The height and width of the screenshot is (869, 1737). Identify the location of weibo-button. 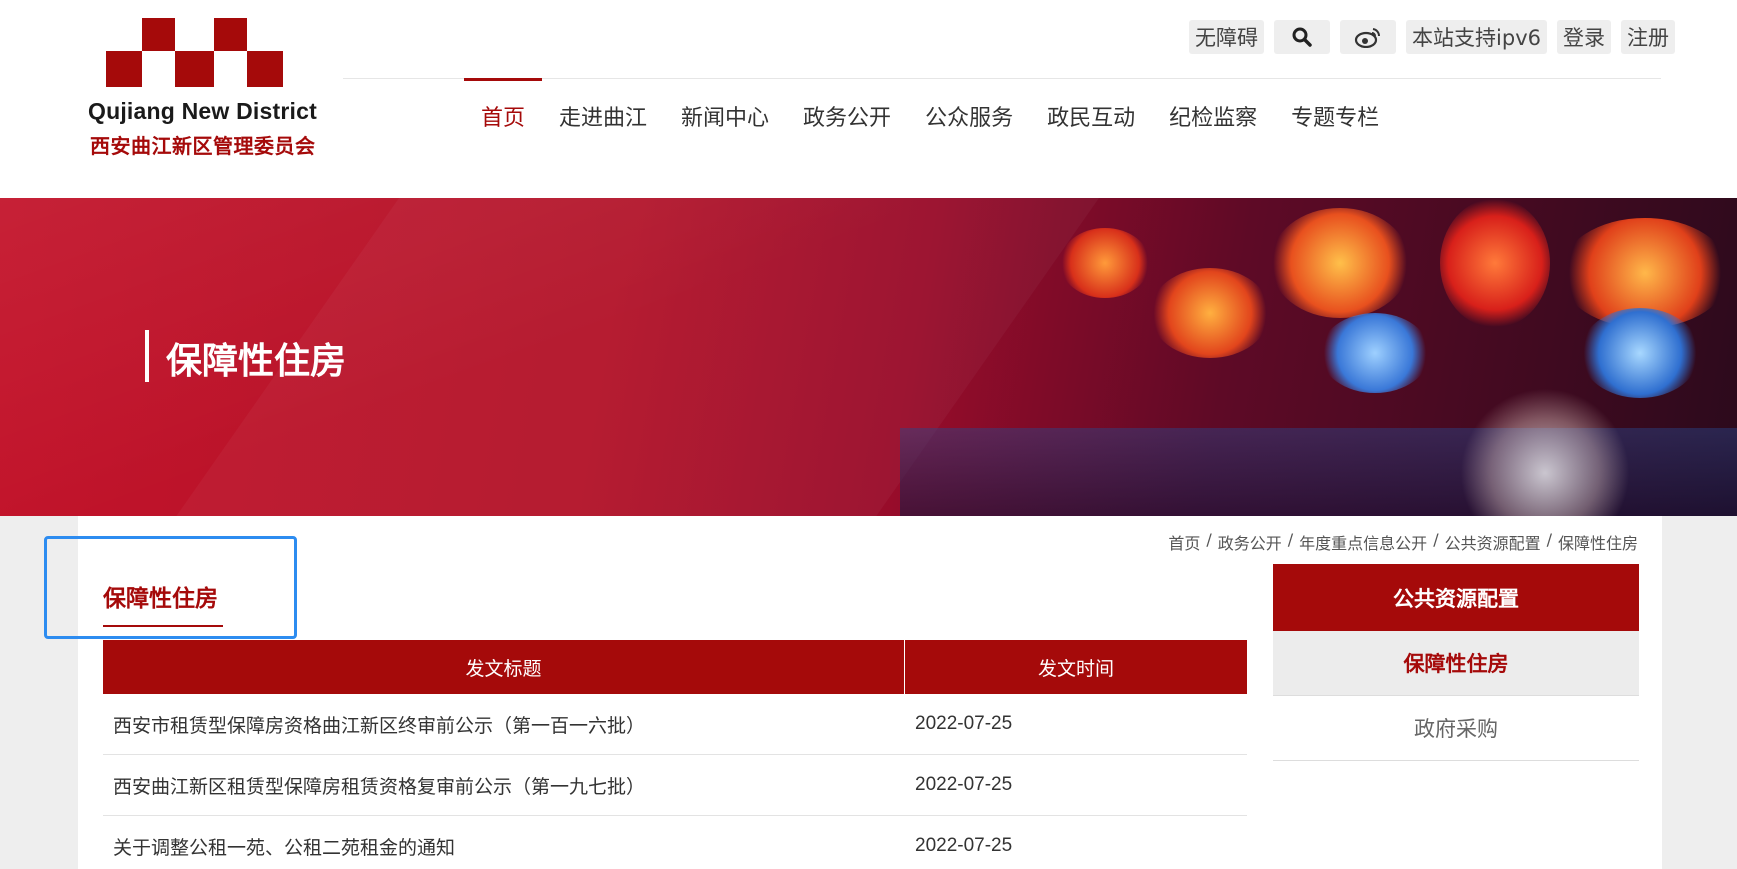
(1368, 37).